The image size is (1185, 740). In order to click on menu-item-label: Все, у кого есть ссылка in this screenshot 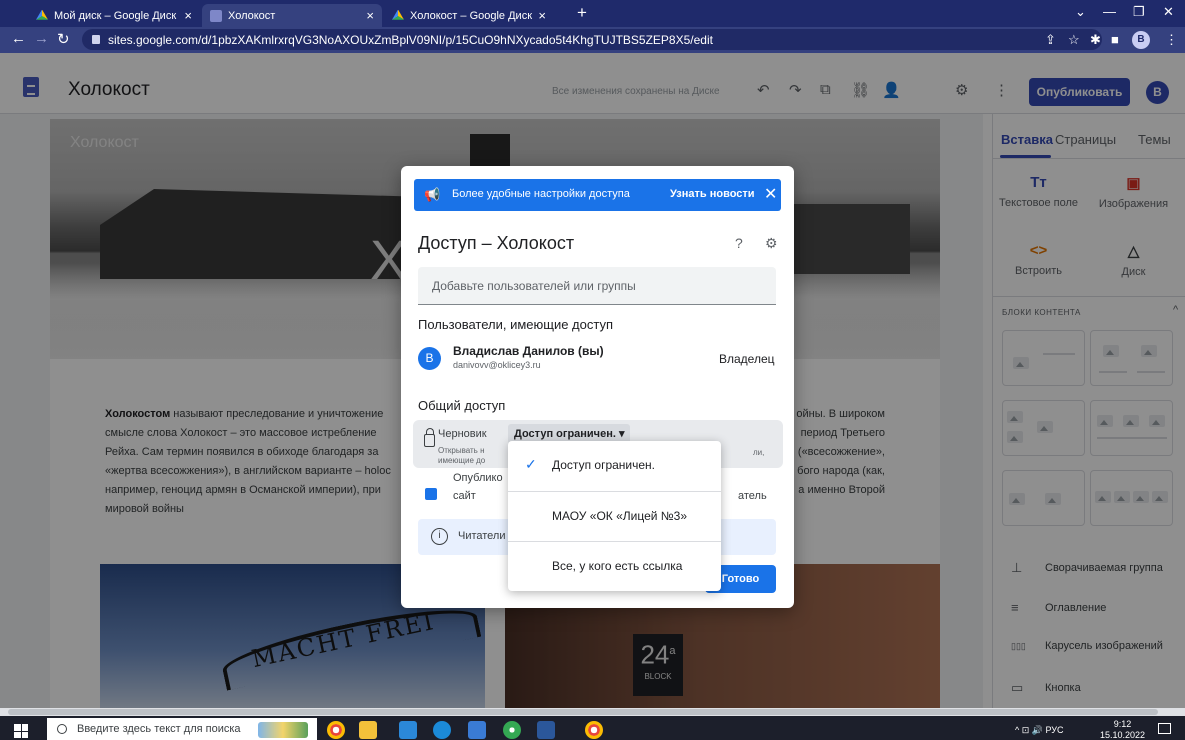, I will do `click(617, 566)`.